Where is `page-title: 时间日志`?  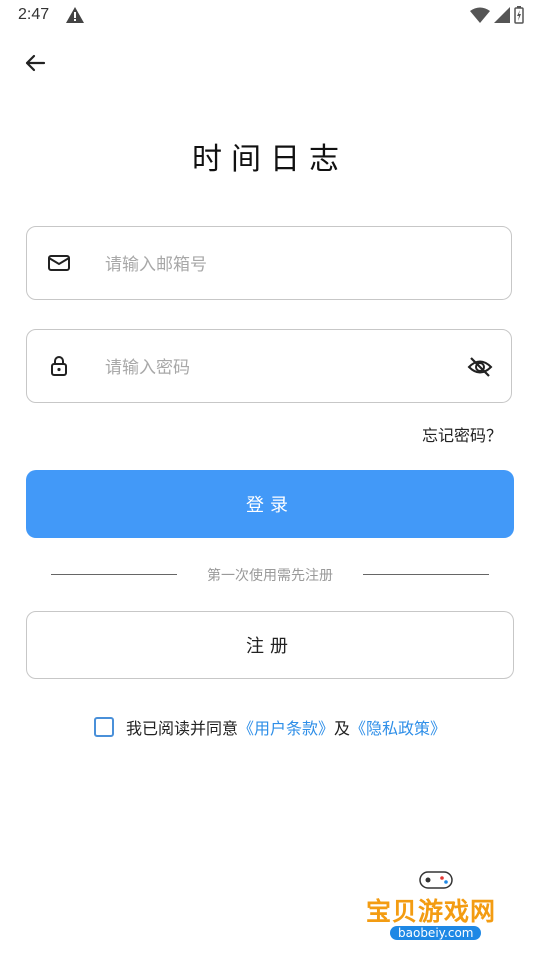 page-title: 时间日志 is located at coordinates (270, 159).